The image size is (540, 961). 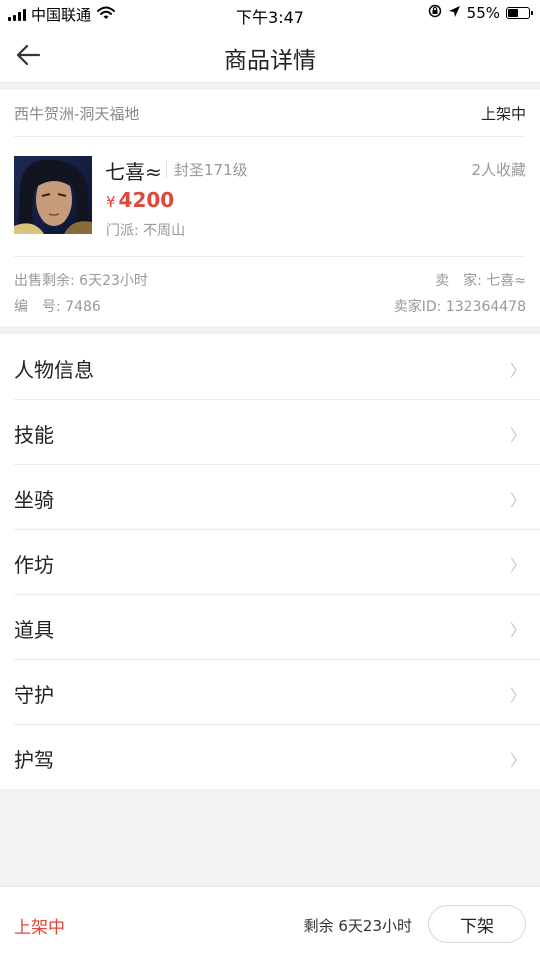 What do you see at coordinates (34, 435) in the screenshot?
I see `menu-item-label: 技能` at bounding box center [34, 435].